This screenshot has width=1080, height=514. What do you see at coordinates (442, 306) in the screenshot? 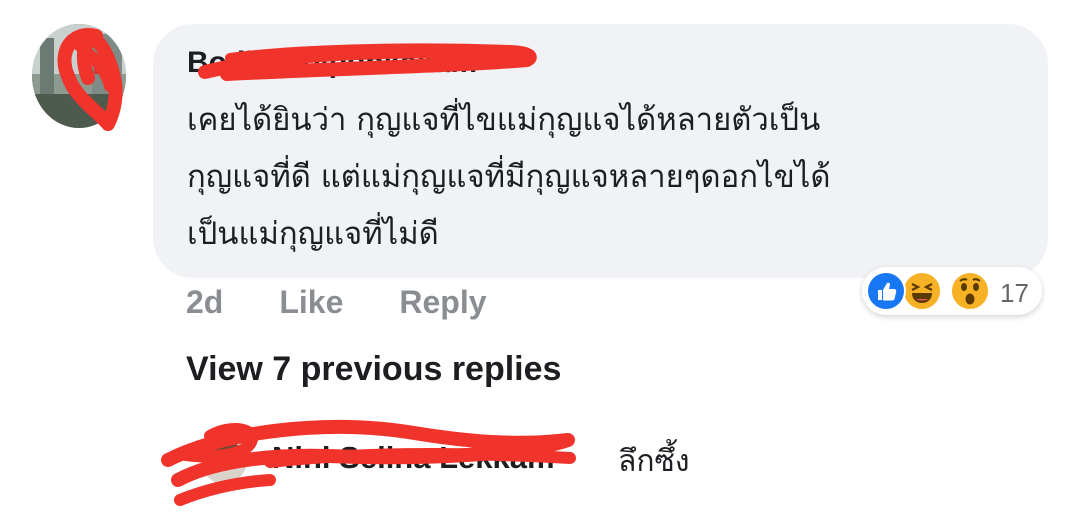
I see `reply-button: Reply` at bounding box center [442, 306].